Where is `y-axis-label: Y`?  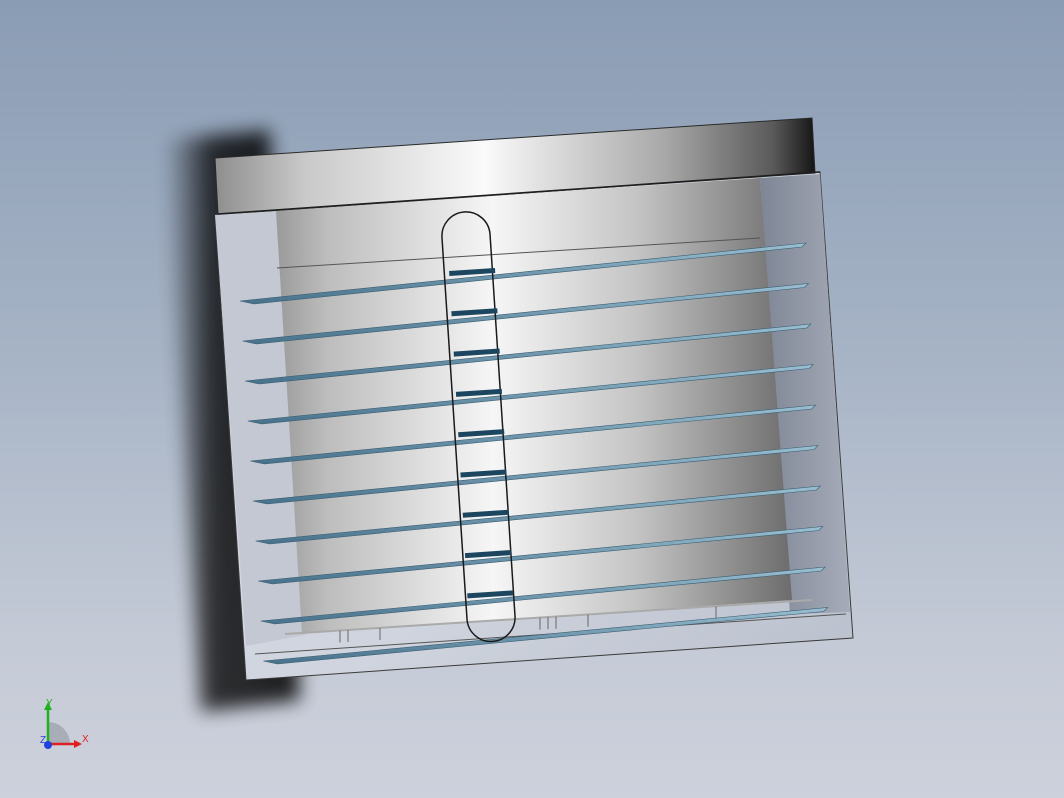
y-axis-label: Y is located at coordinates (49, 703).